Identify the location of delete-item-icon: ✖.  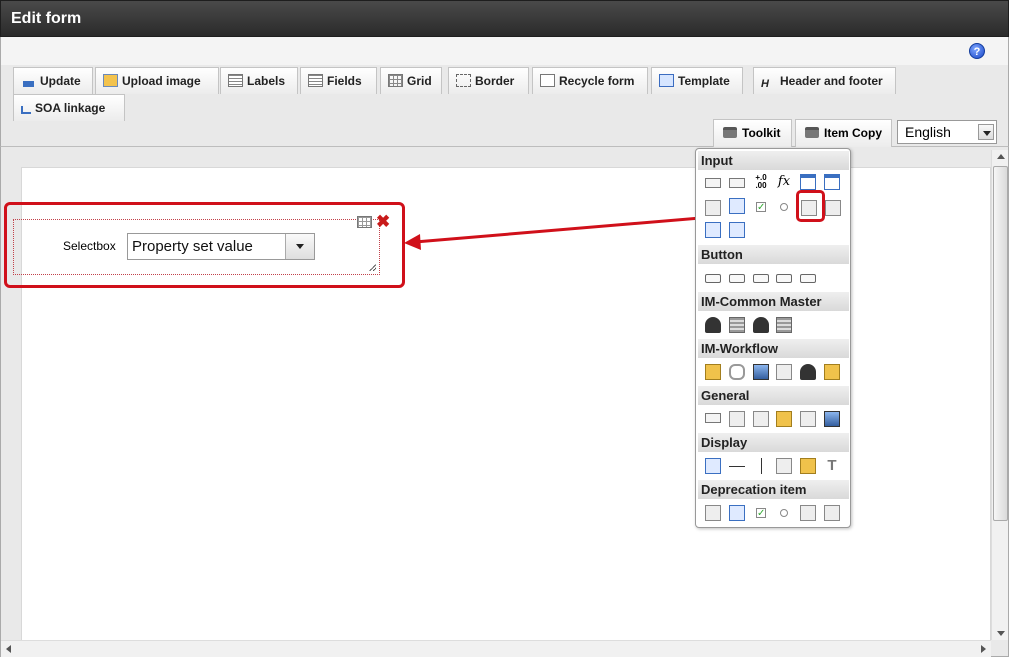
(383, 221).